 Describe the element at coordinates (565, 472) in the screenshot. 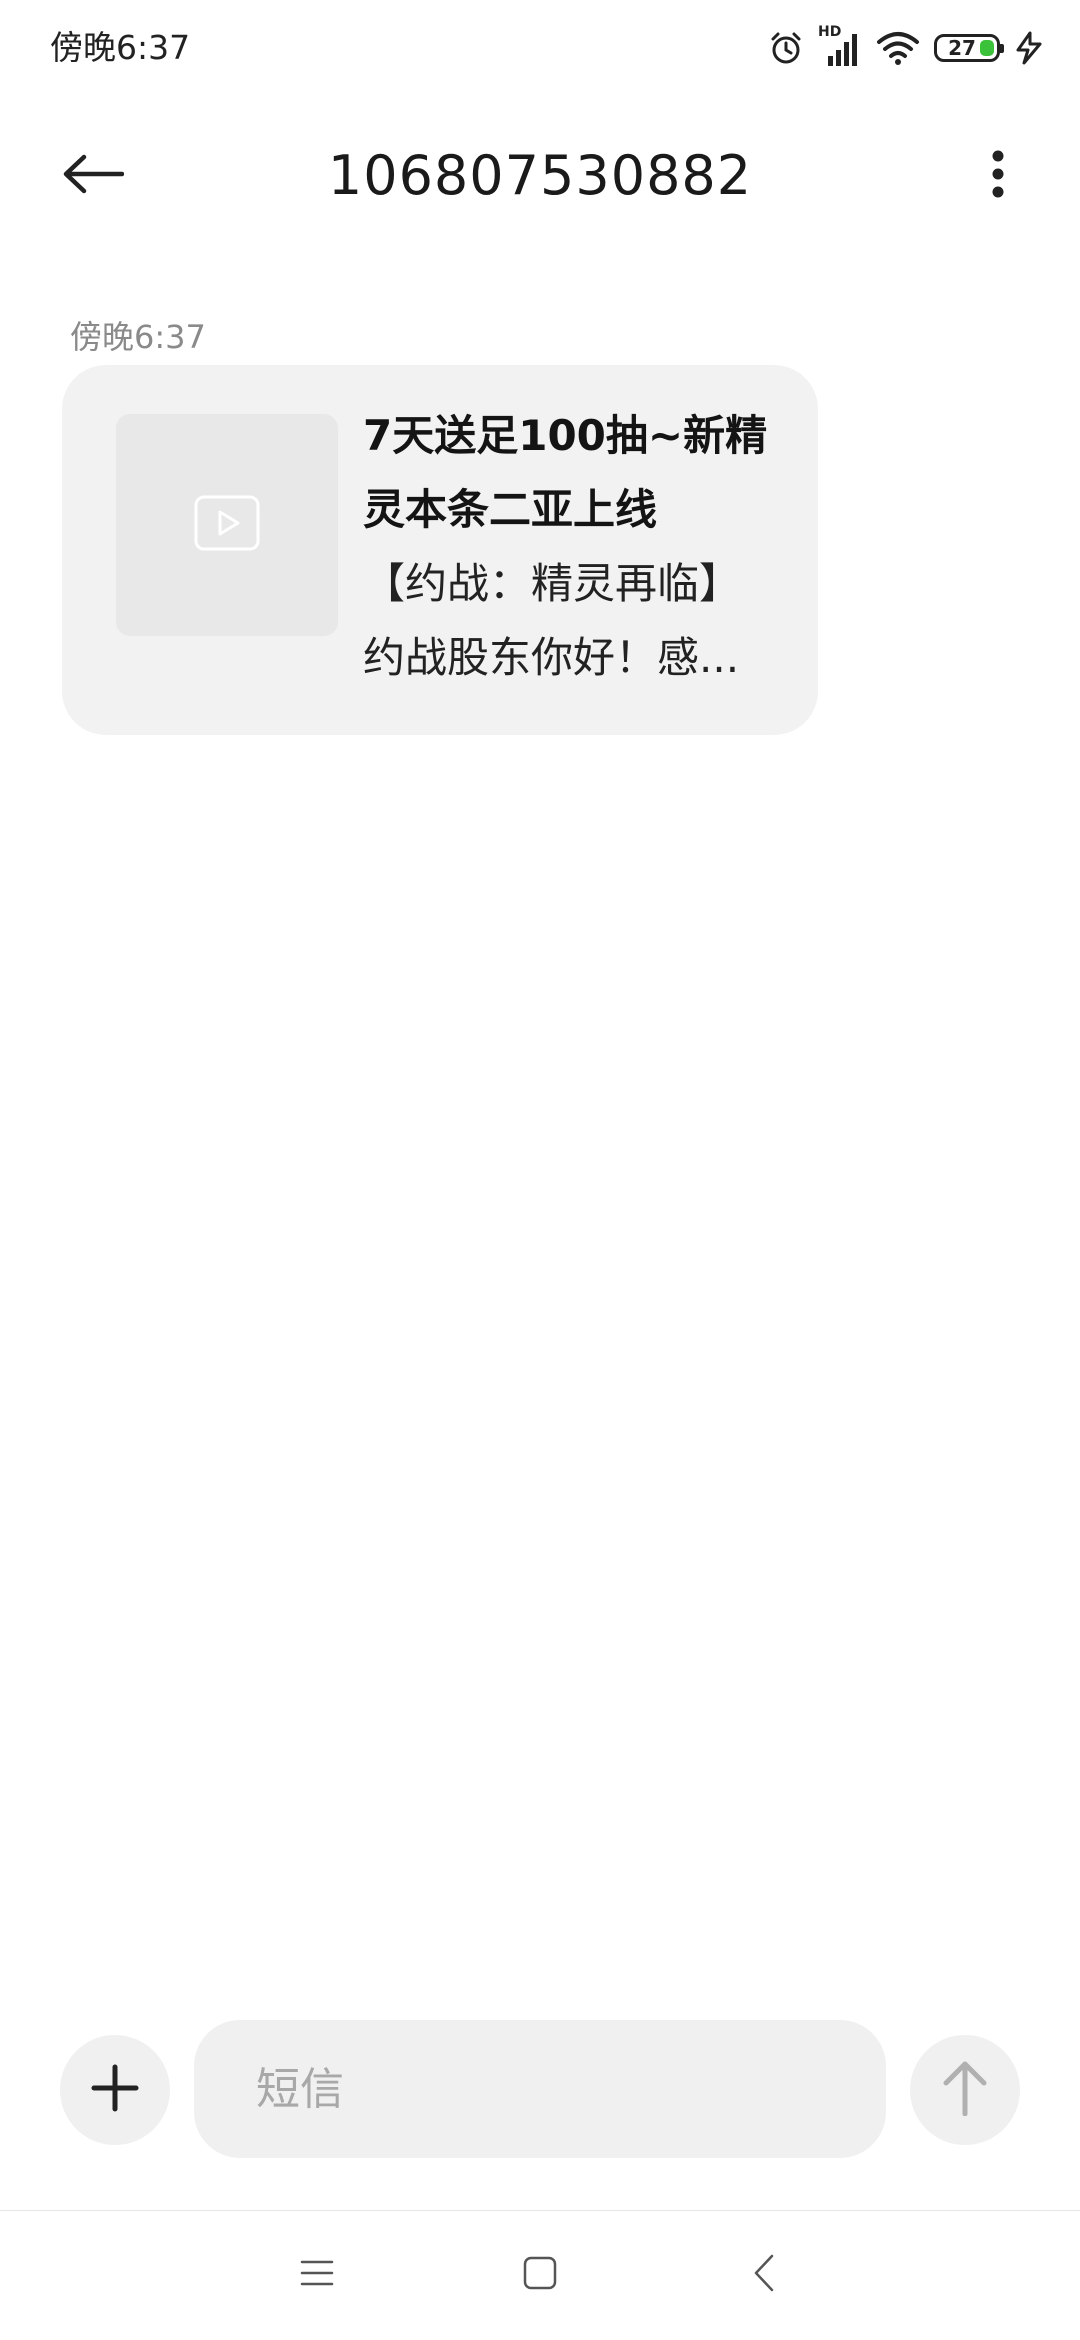

I see `card-title: 7天送足100抽~新精灵本条二亚上线` at that location.